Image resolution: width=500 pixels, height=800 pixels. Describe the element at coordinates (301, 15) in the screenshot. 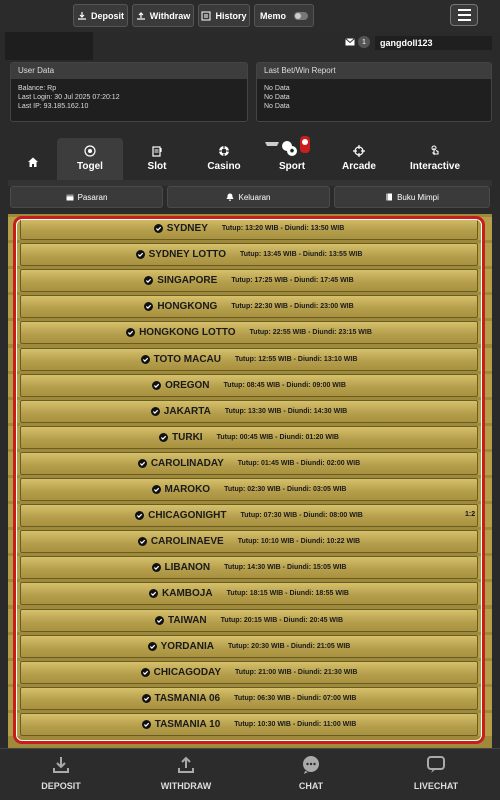

I see `memo-toggle` at that location.